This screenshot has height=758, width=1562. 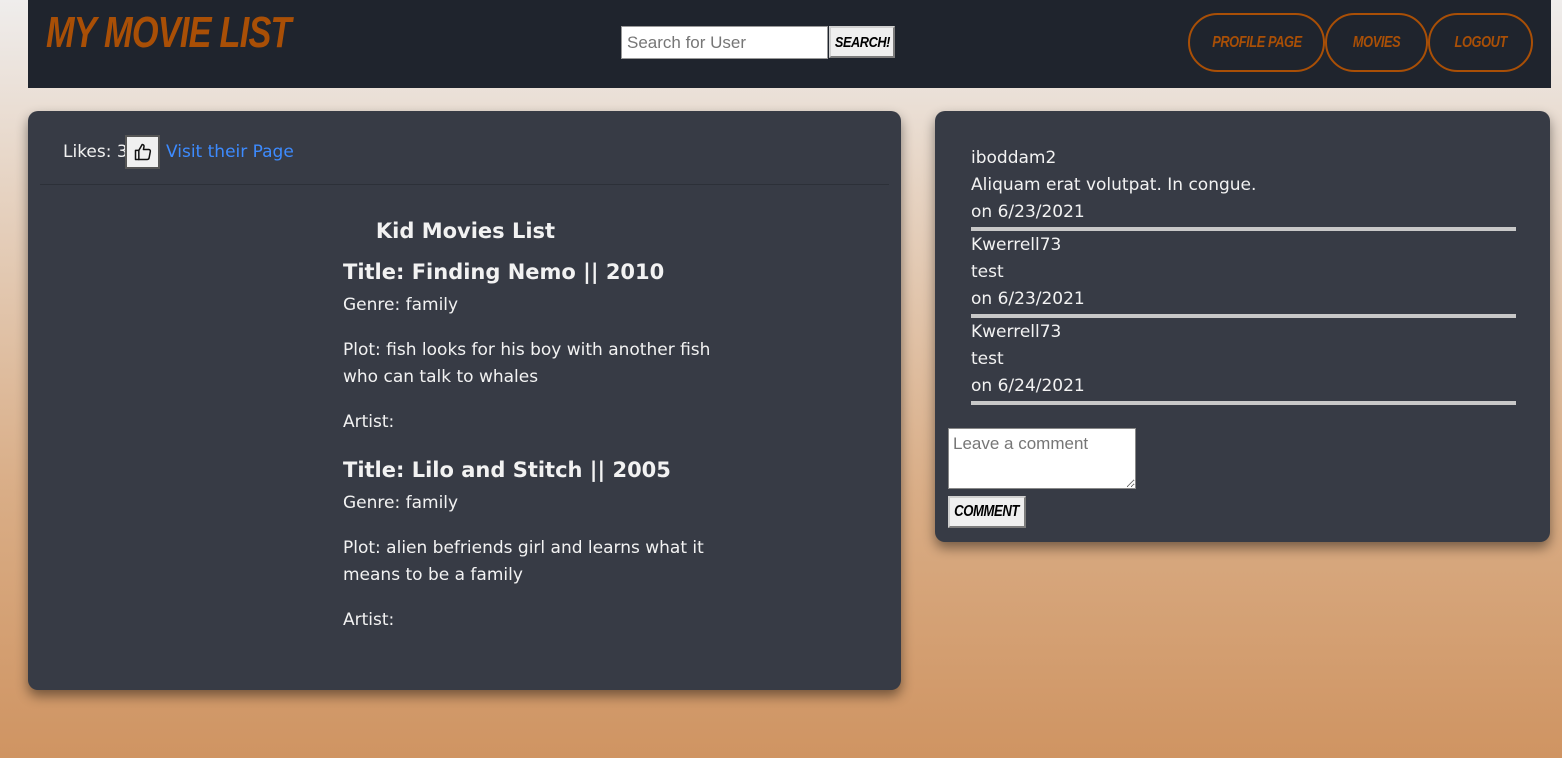 I want to click on logout-button: Logout, so click(x=1480, y=42).